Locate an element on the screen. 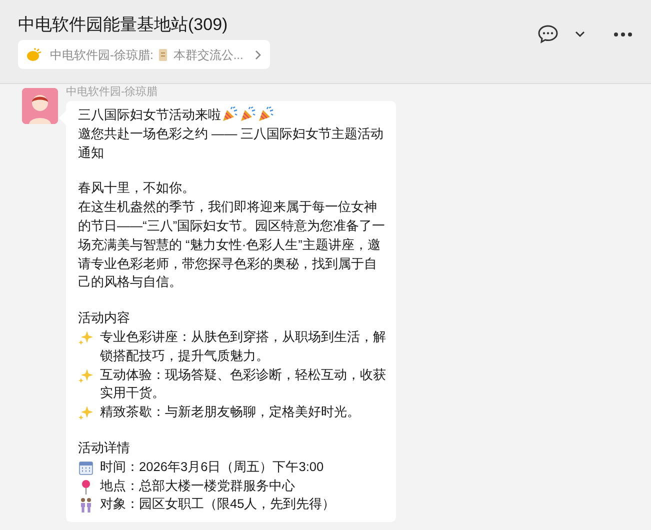 The width and height of the screenshot is (651, 530). message-text: 邀您共赴一场色彩之约 —— 三八国际妇女节主题活动通知 is located at coordinates (231, 143).